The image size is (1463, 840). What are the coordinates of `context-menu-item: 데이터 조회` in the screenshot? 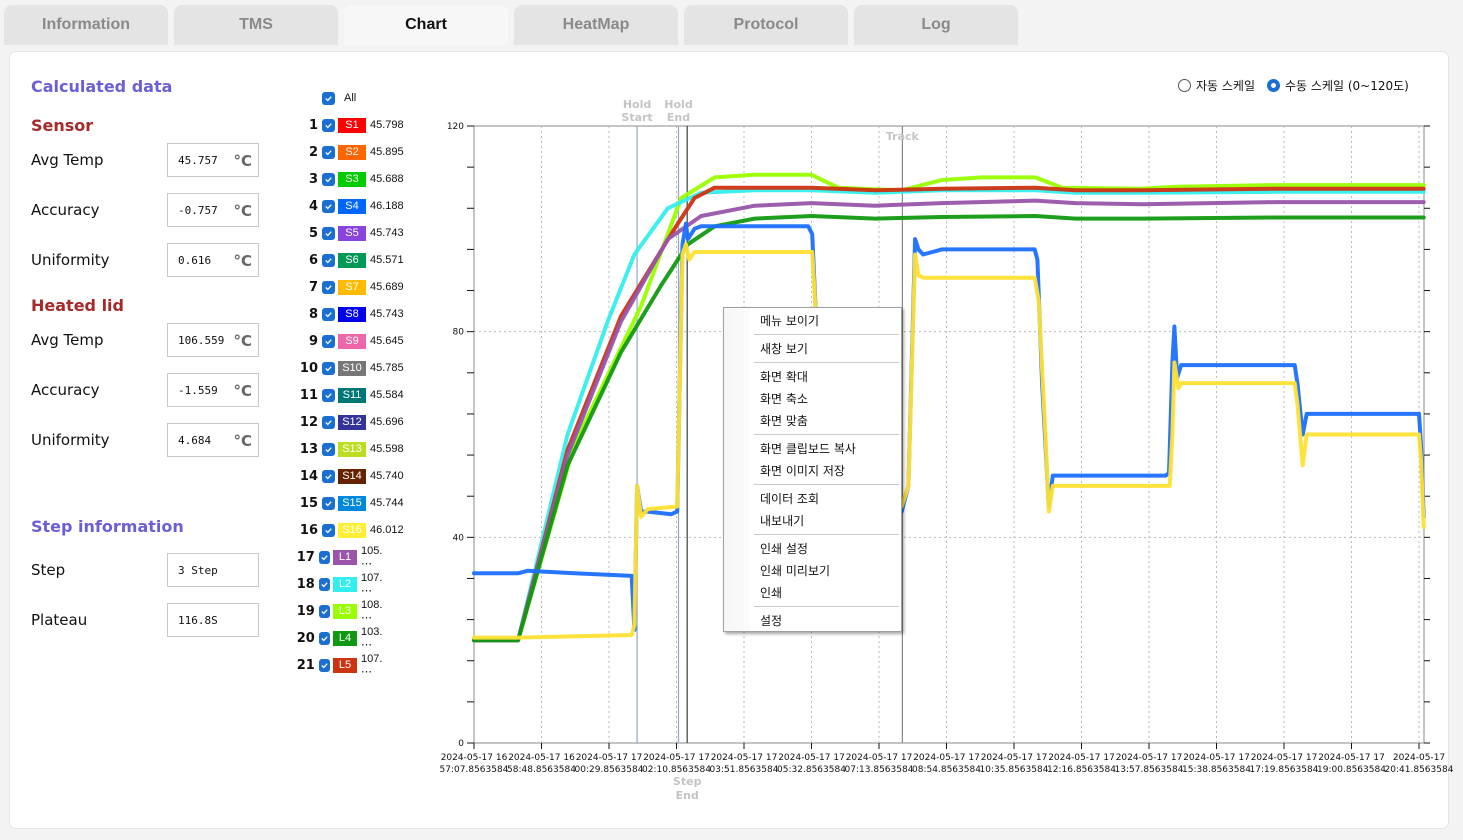 It's located at (812, 499).